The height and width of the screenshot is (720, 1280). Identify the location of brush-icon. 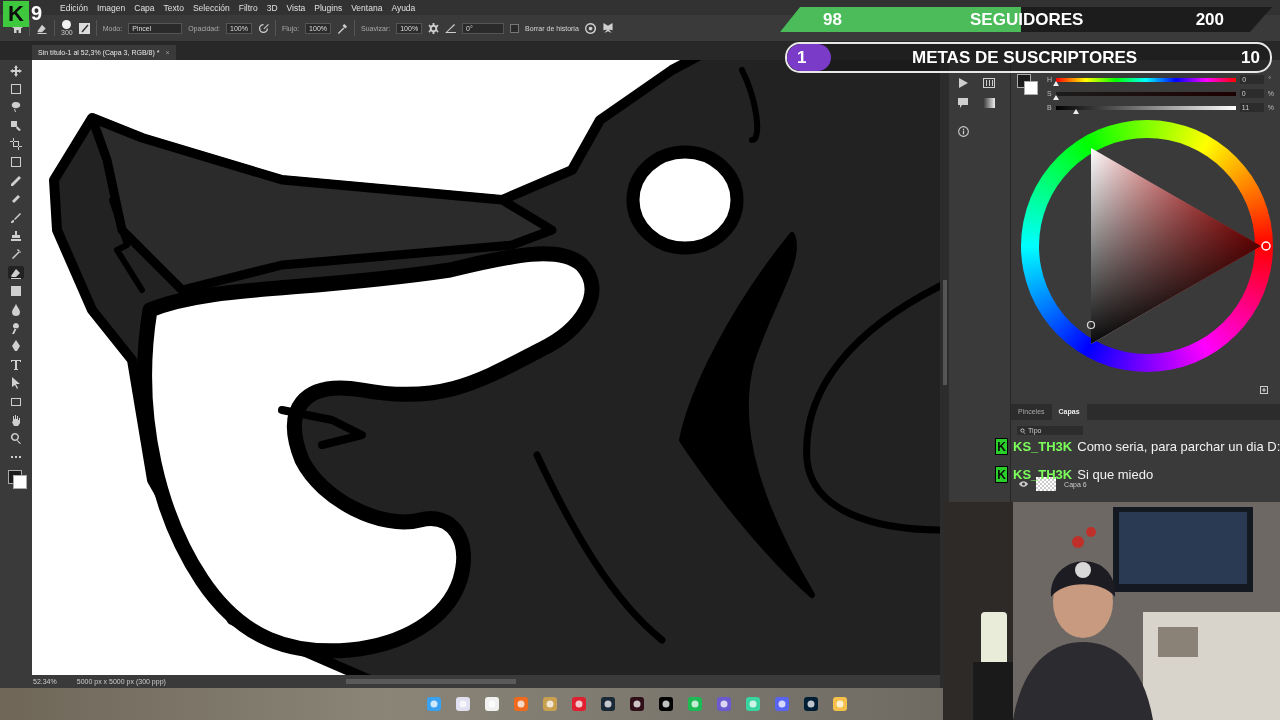
(16, 217).